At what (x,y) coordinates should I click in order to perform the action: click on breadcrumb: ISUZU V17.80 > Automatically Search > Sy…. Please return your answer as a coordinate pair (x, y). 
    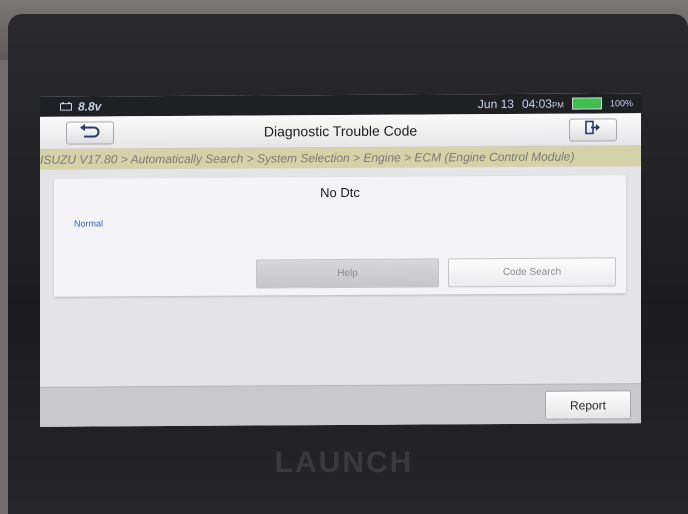
    Looking at the image, I should click on (340, 158).